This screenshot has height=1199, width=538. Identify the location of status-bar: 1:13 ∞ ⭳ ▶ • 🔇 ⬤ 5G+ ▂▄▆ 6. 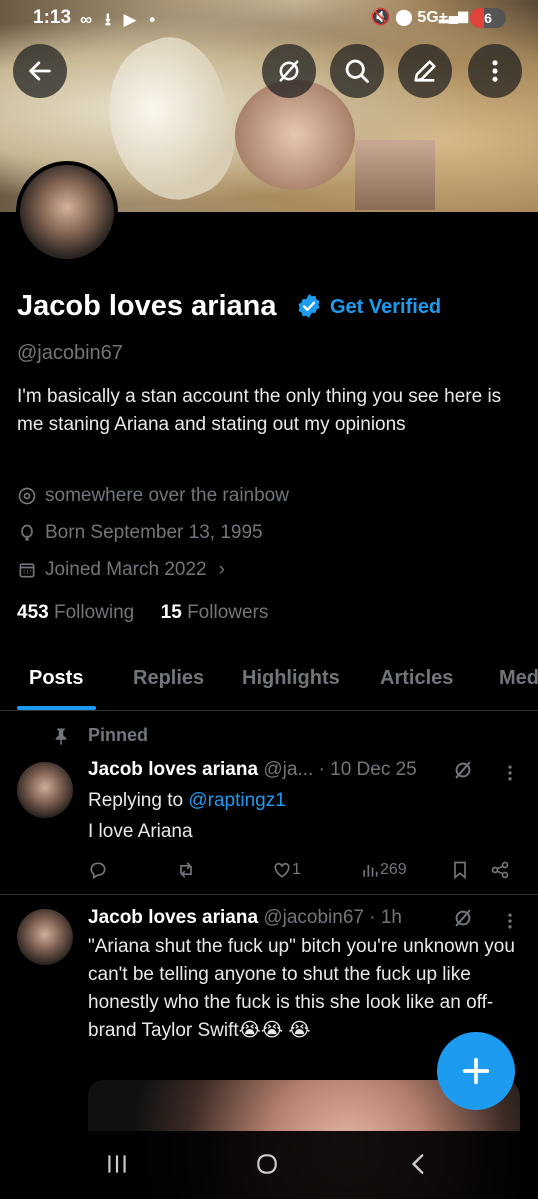
(269, 17).